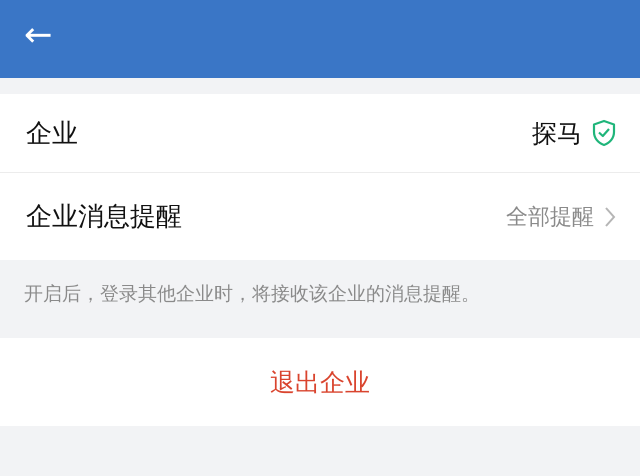  I want to click on hint-text: 开启后，登录其他企业时，将接收该企业的消息提醒。, so click(252, 294).